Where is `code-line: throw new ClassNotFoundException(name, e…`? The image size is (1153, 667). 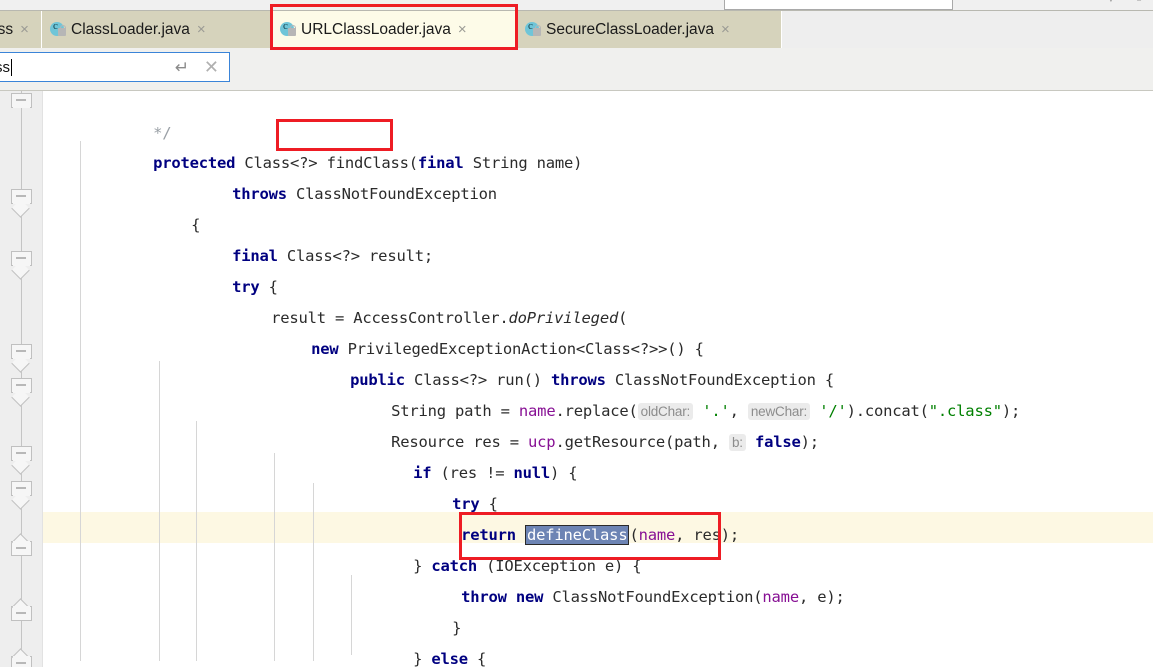
code-line: throw new ClassNotFoundException(name, e… is located at coordinates (653, 597).